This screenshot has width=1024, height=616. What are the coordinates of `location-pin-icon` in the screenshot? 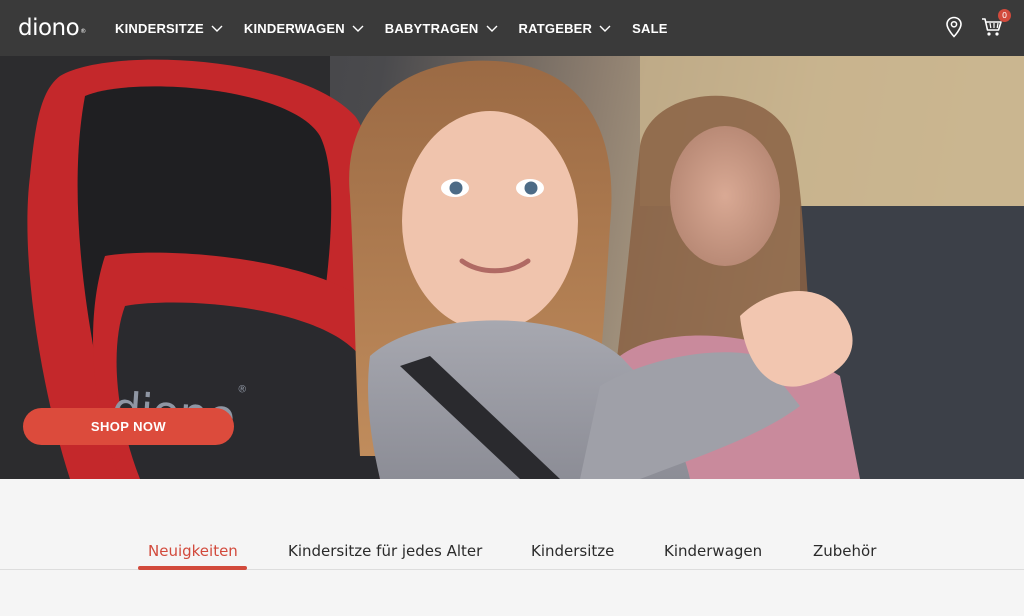 It's located at (954, 27).